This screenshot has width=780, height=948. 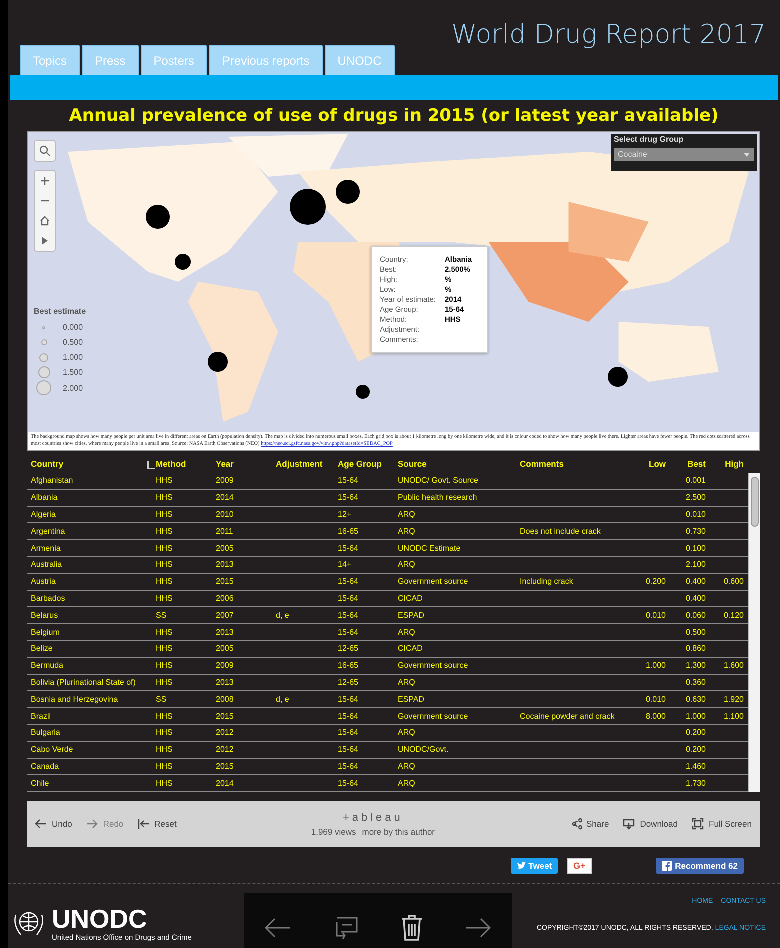 I want to click on column-header: Comments, so click(x=542, y=464).